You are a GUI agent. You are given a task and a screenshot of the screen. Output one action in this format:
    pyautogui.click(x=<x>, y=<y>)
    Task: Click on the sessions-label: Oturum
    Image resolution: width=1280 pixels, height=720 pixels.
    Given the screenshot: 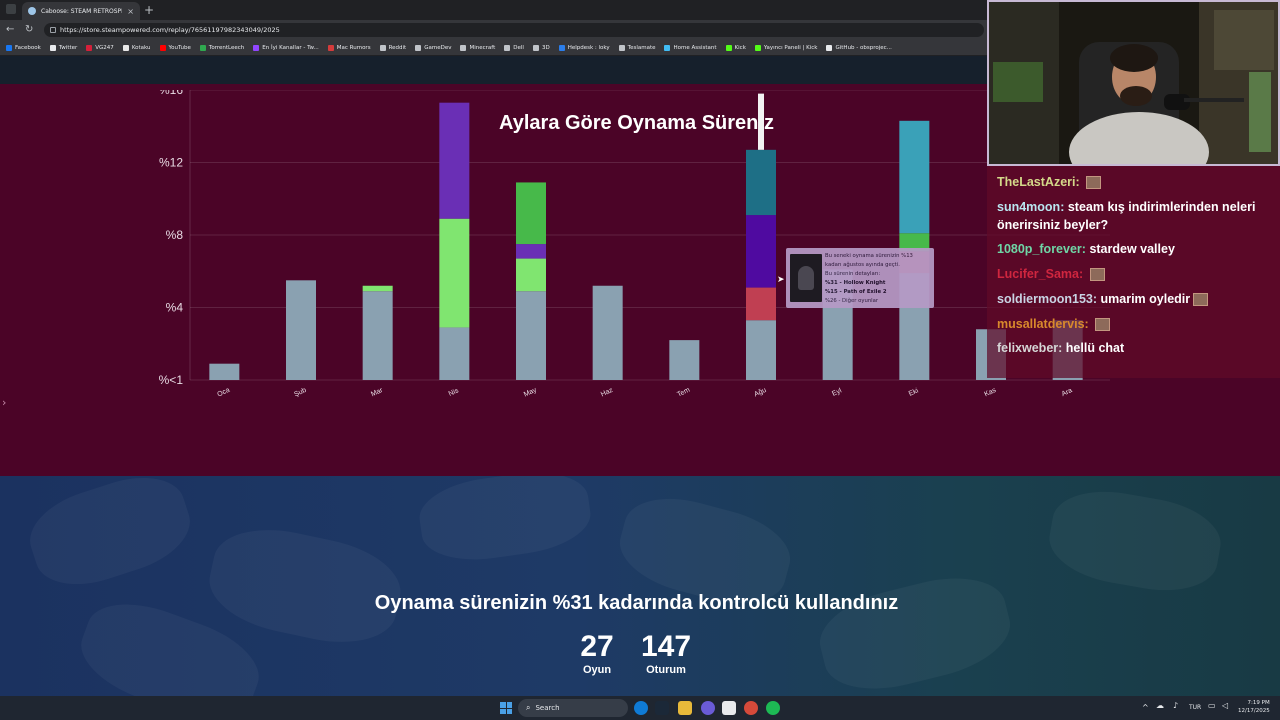 What is the action you would take?
    pyautogui.click(x=666, y=670)
    